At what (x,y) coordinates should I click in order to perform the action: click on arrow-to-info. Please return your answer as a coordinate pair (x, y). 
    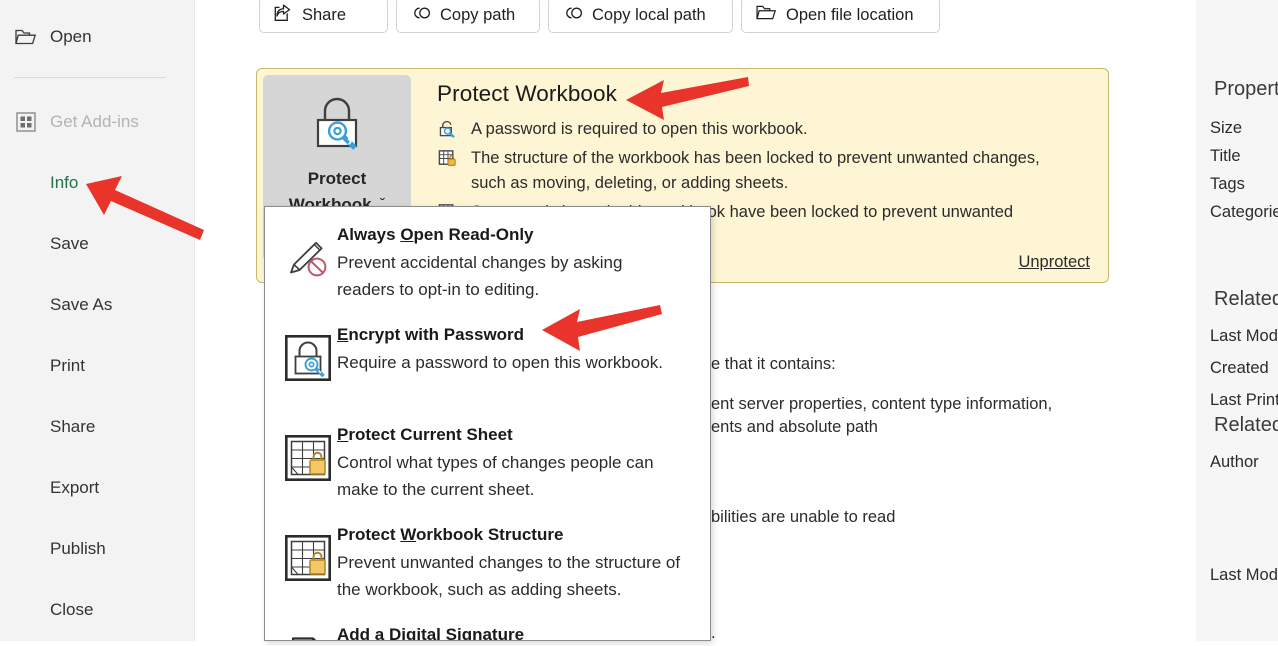
    Looking at the image, I should click on (145, 208).